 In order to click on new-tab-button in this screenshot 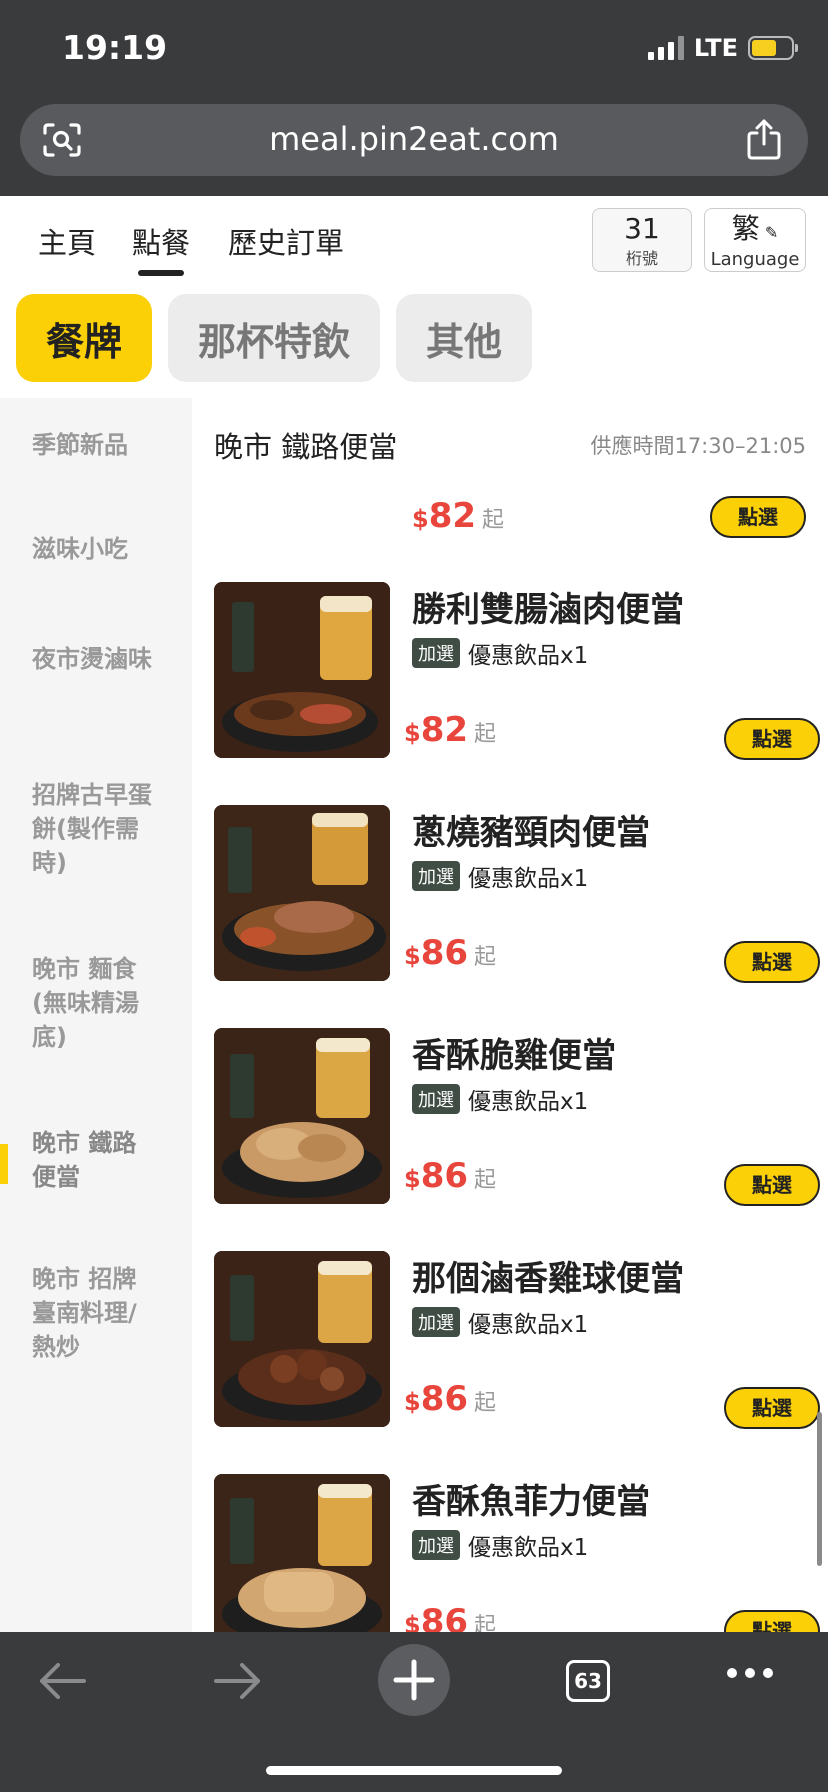, I will do `click(414, 1680)`.